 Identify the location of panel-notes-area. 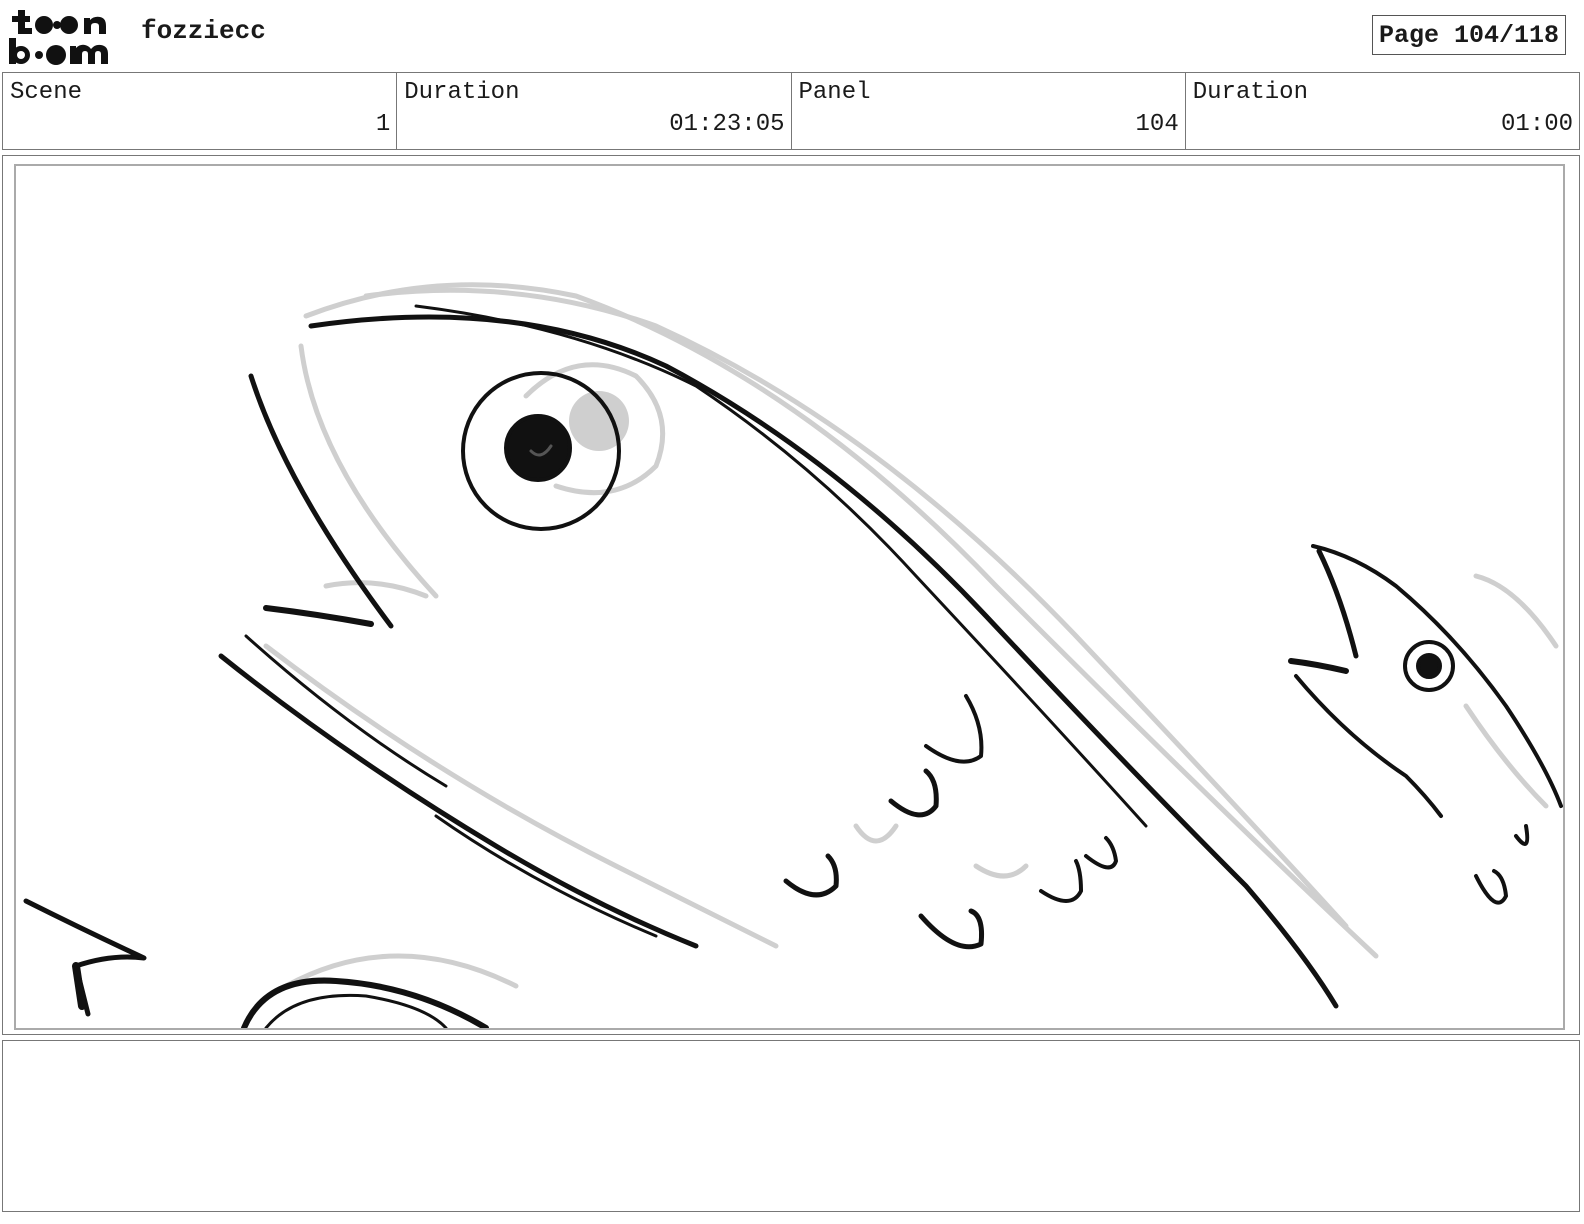
(791, 1126).